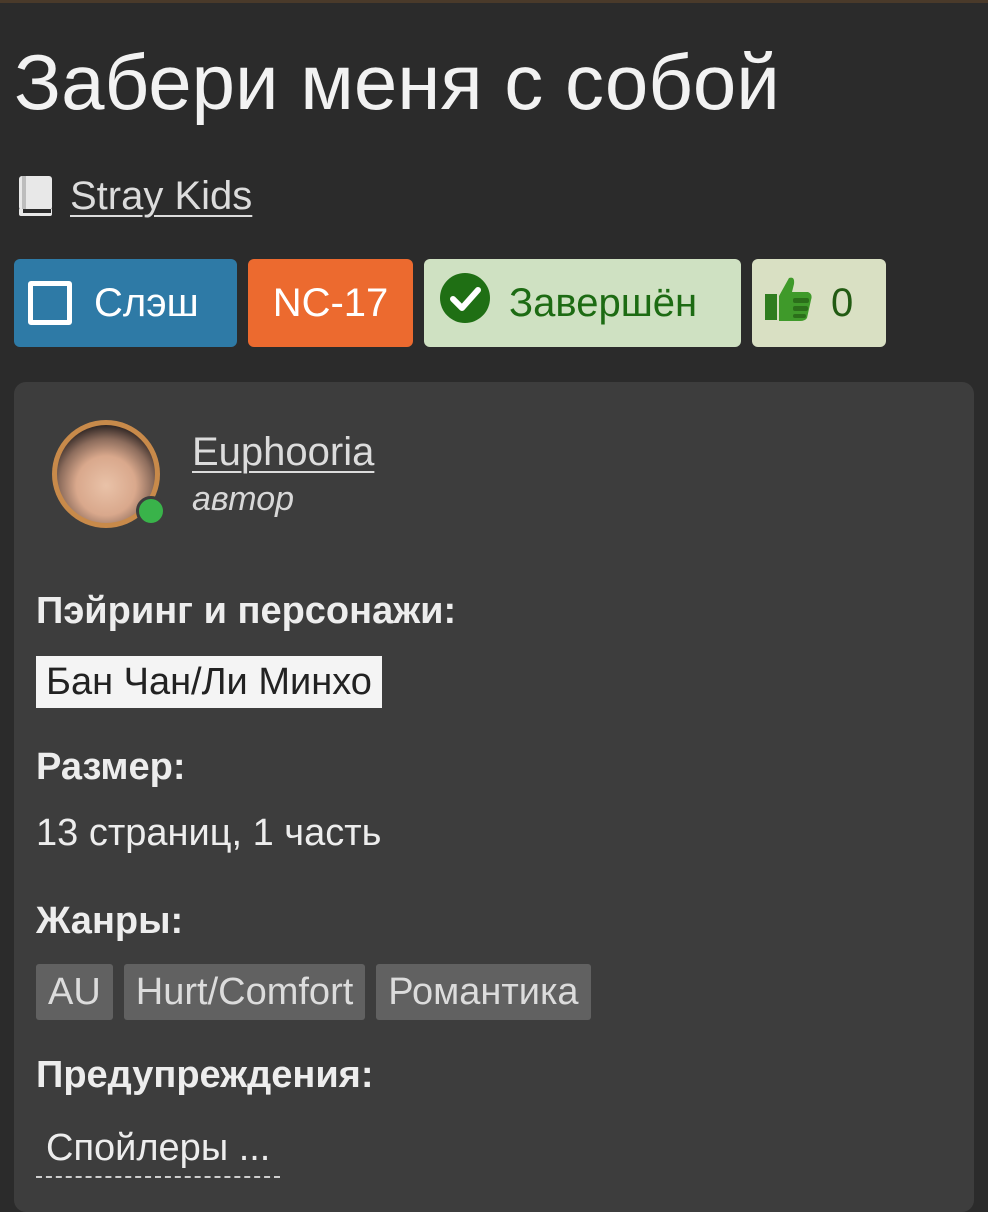 The height and width of the screenshot is (1212, 988). I want to click on author-role: автор, so click(243, 499).